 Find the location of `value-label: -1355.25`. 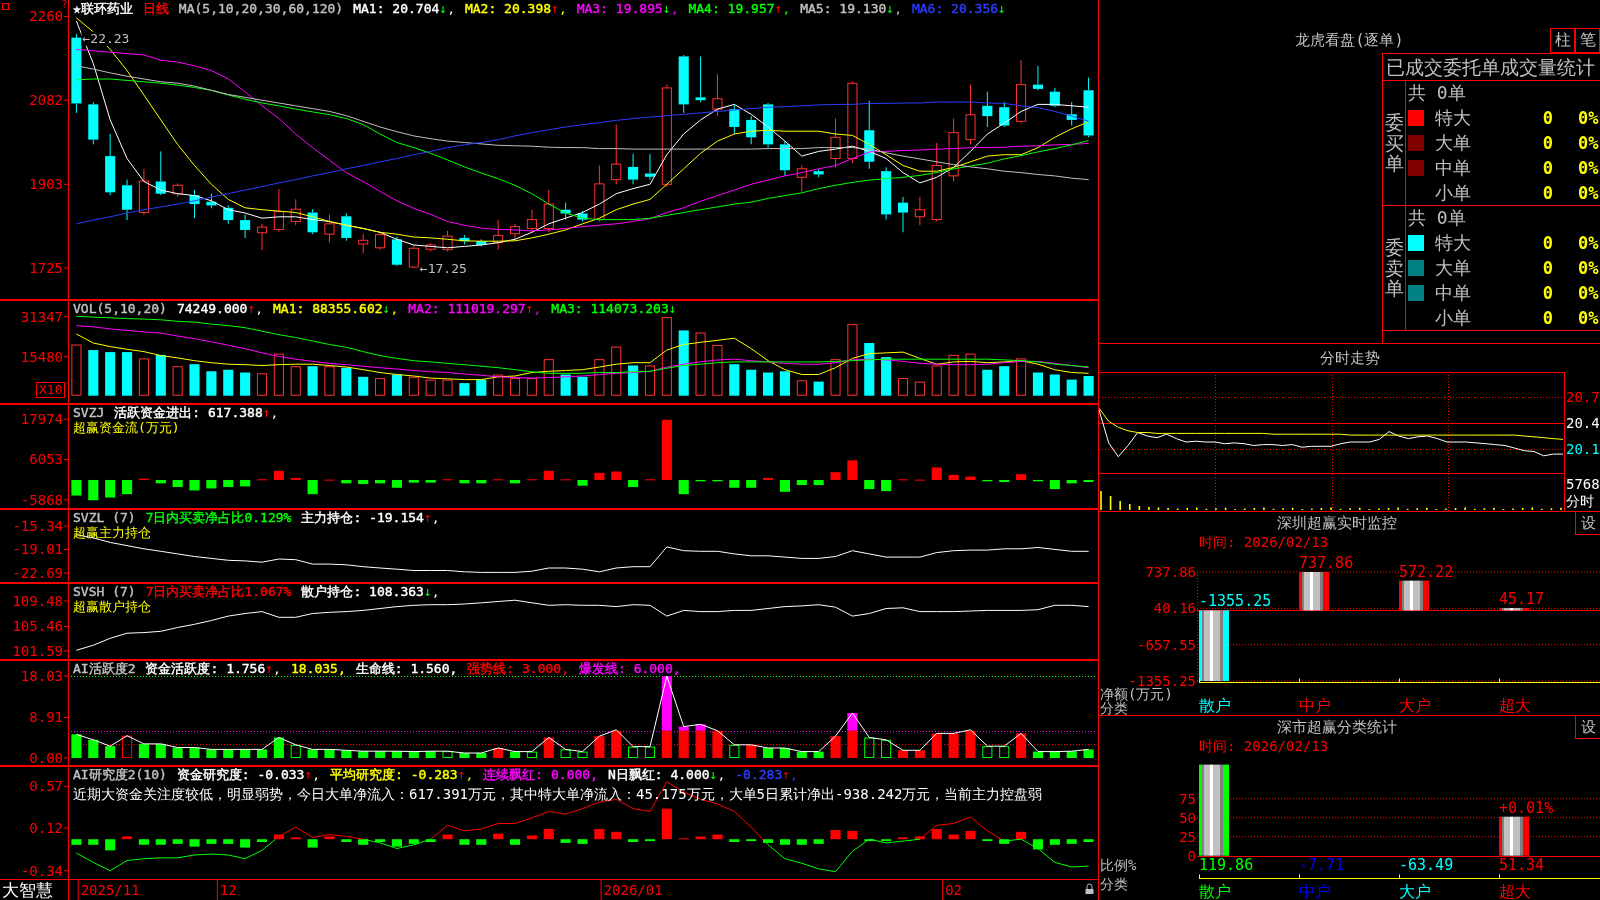

value-label: -1355.25 is located at coordinates (1235, 601).